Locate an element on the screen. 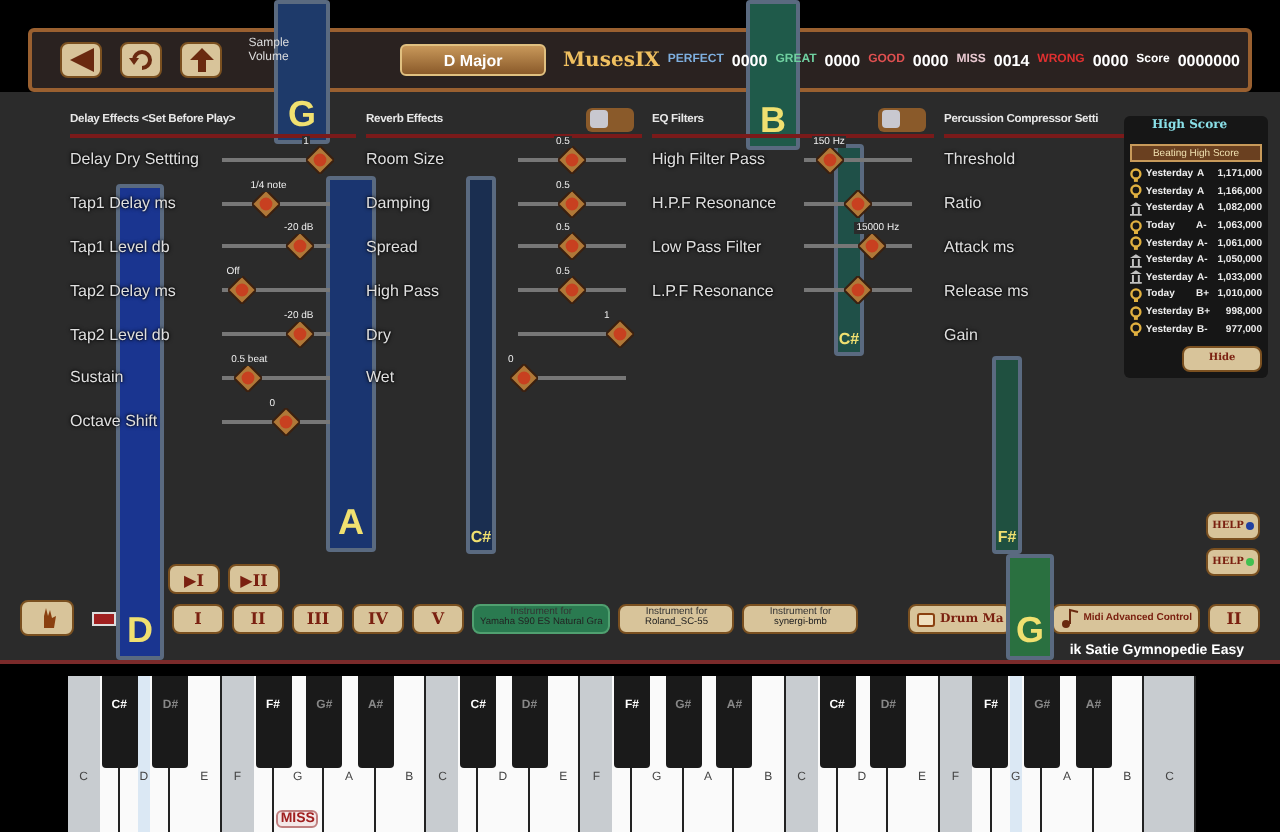 The width and height of the screenshot is (1280, 832). drum-icon is located at coordinates (926, 618).